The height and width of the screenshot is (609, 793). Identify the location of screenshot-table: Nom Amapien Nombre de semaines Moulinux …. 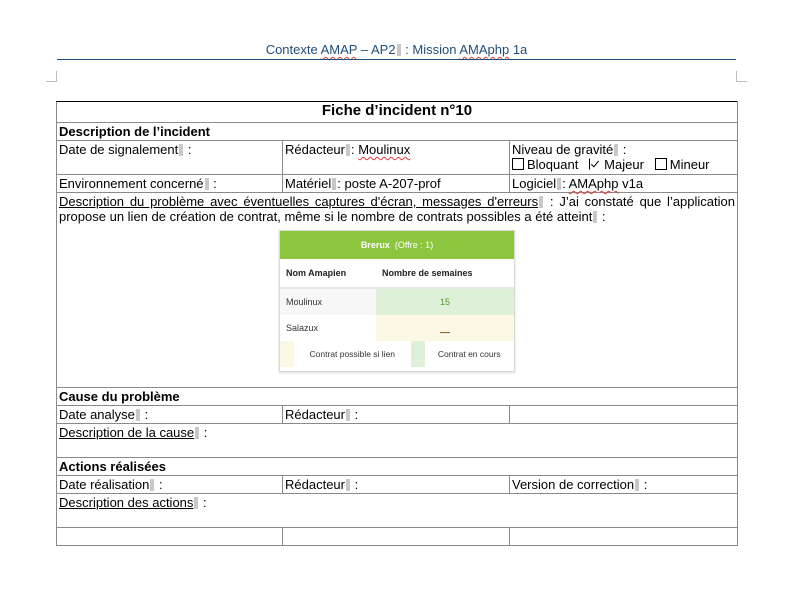
(397, 300).